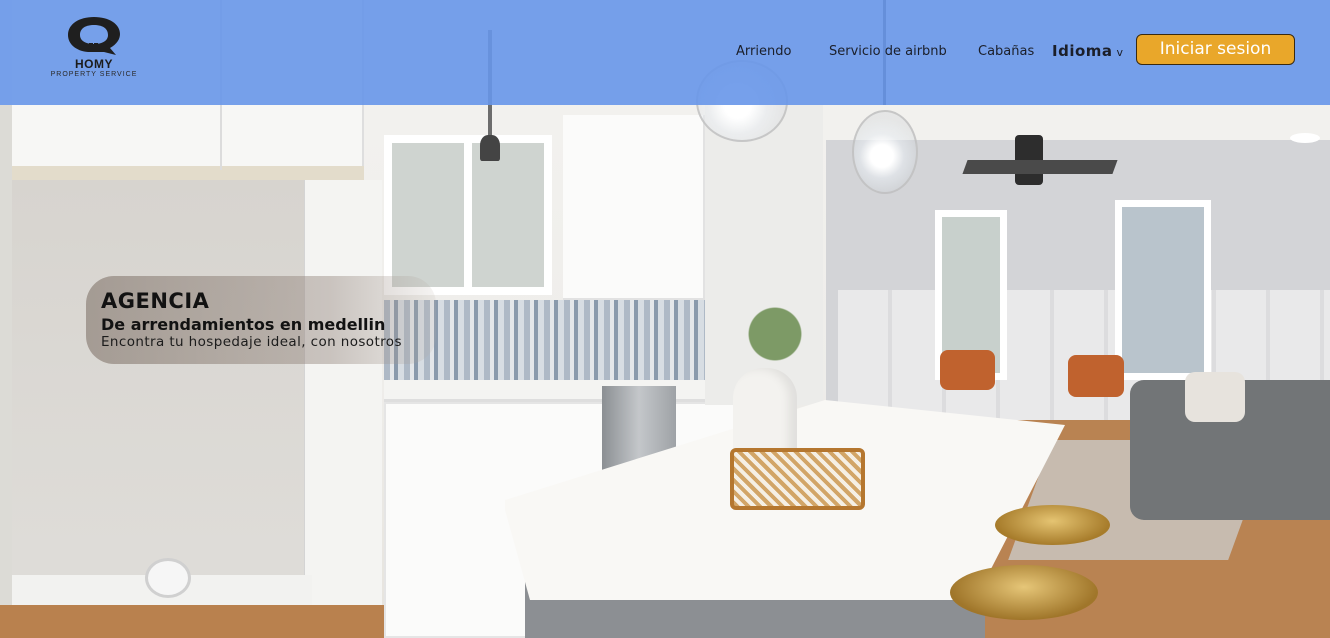  I want to click on hero-title: AGENCIA, so click(155, 301).